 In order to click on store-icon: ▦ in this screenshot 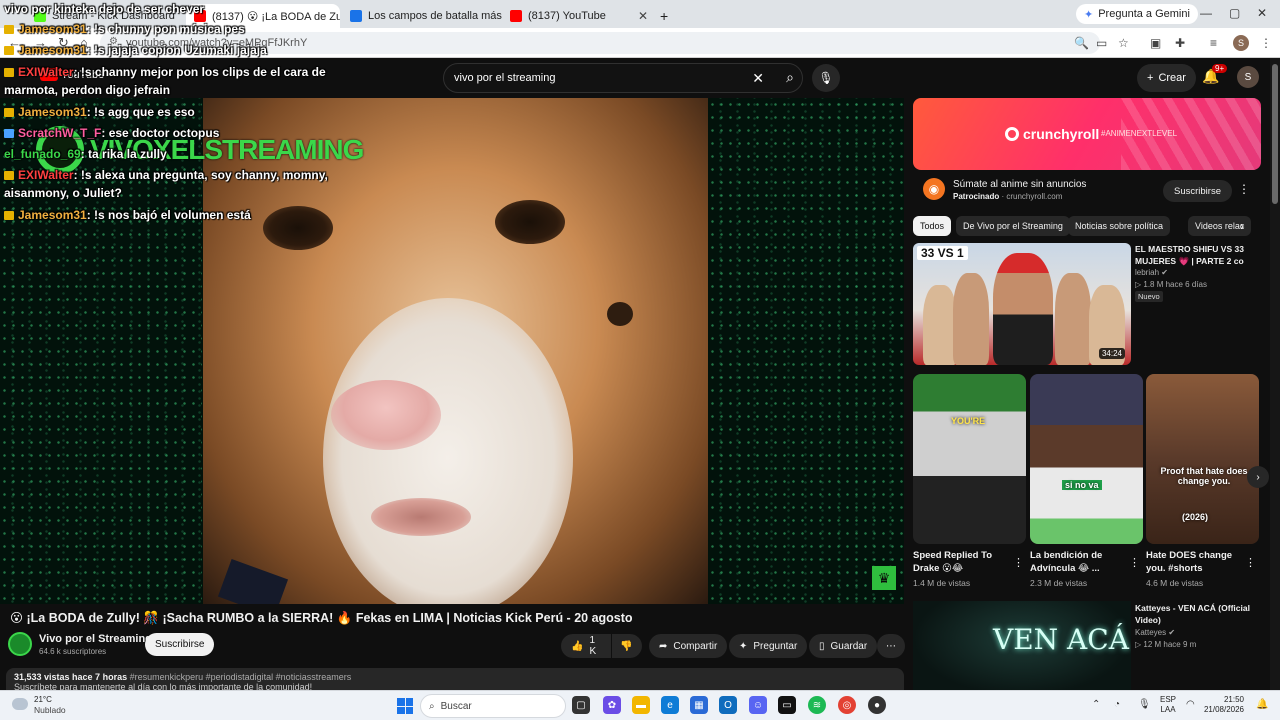, I will do `click(699, 705)`.